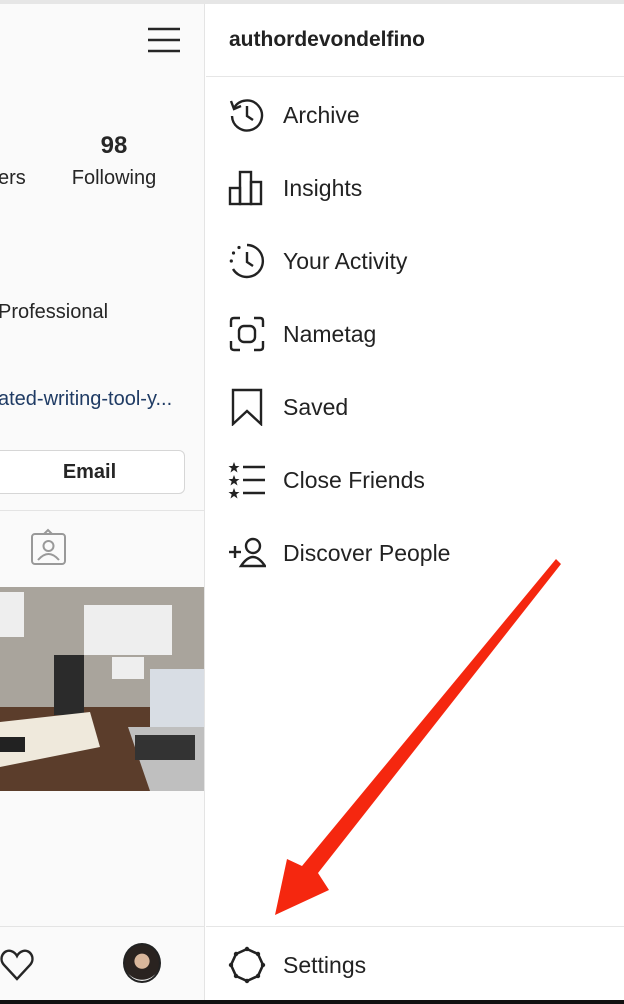 This screenshot has width=624, height=1004. I want to click on bottom-bar, so click(312, 1002).